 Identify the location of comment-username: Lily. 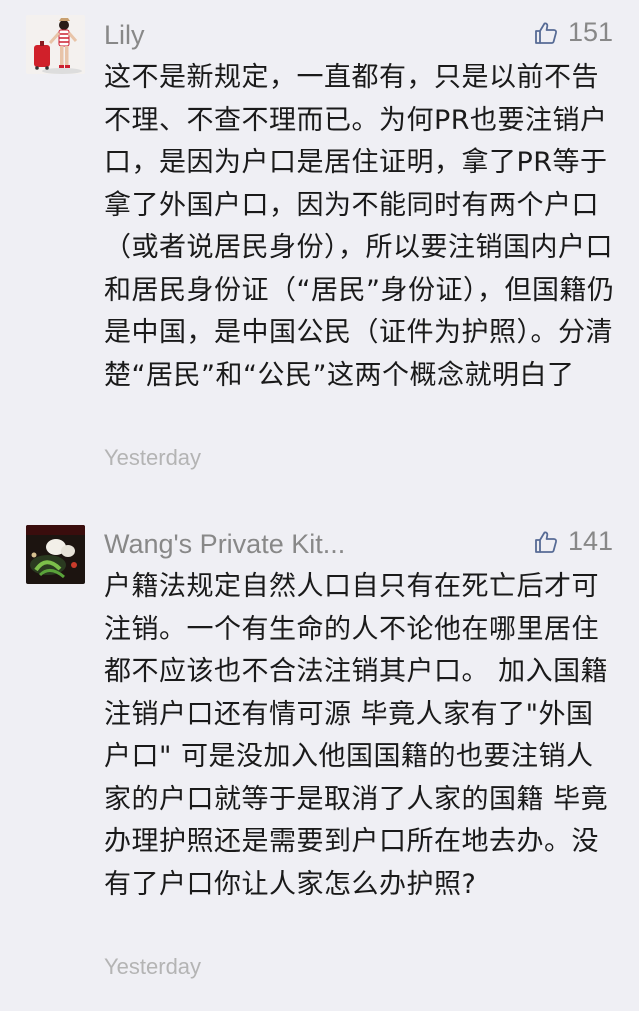
(124, 35).